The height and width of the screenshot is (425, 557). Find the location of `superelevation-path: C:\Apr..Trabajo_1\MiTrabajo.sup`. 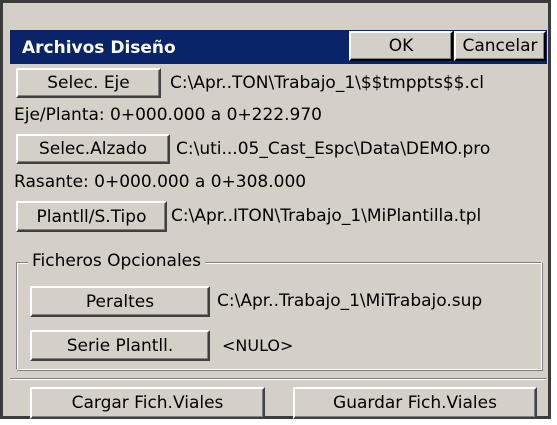

superelevation-path: C:\Apr..Trabajo_1\MiTrabajo.sup is located at coordinates (350, 301).